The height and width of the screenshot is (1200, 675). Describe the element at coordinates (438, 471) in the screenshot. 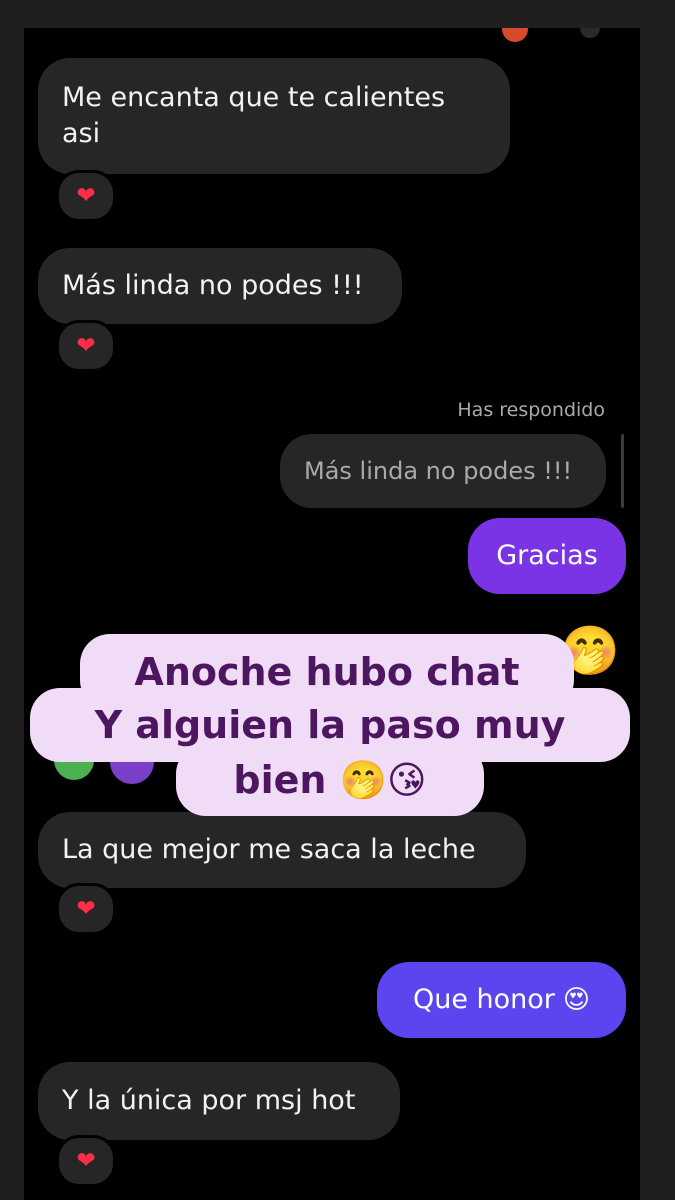

I see `quoted-text: Más linda no podes !!!` at that location.